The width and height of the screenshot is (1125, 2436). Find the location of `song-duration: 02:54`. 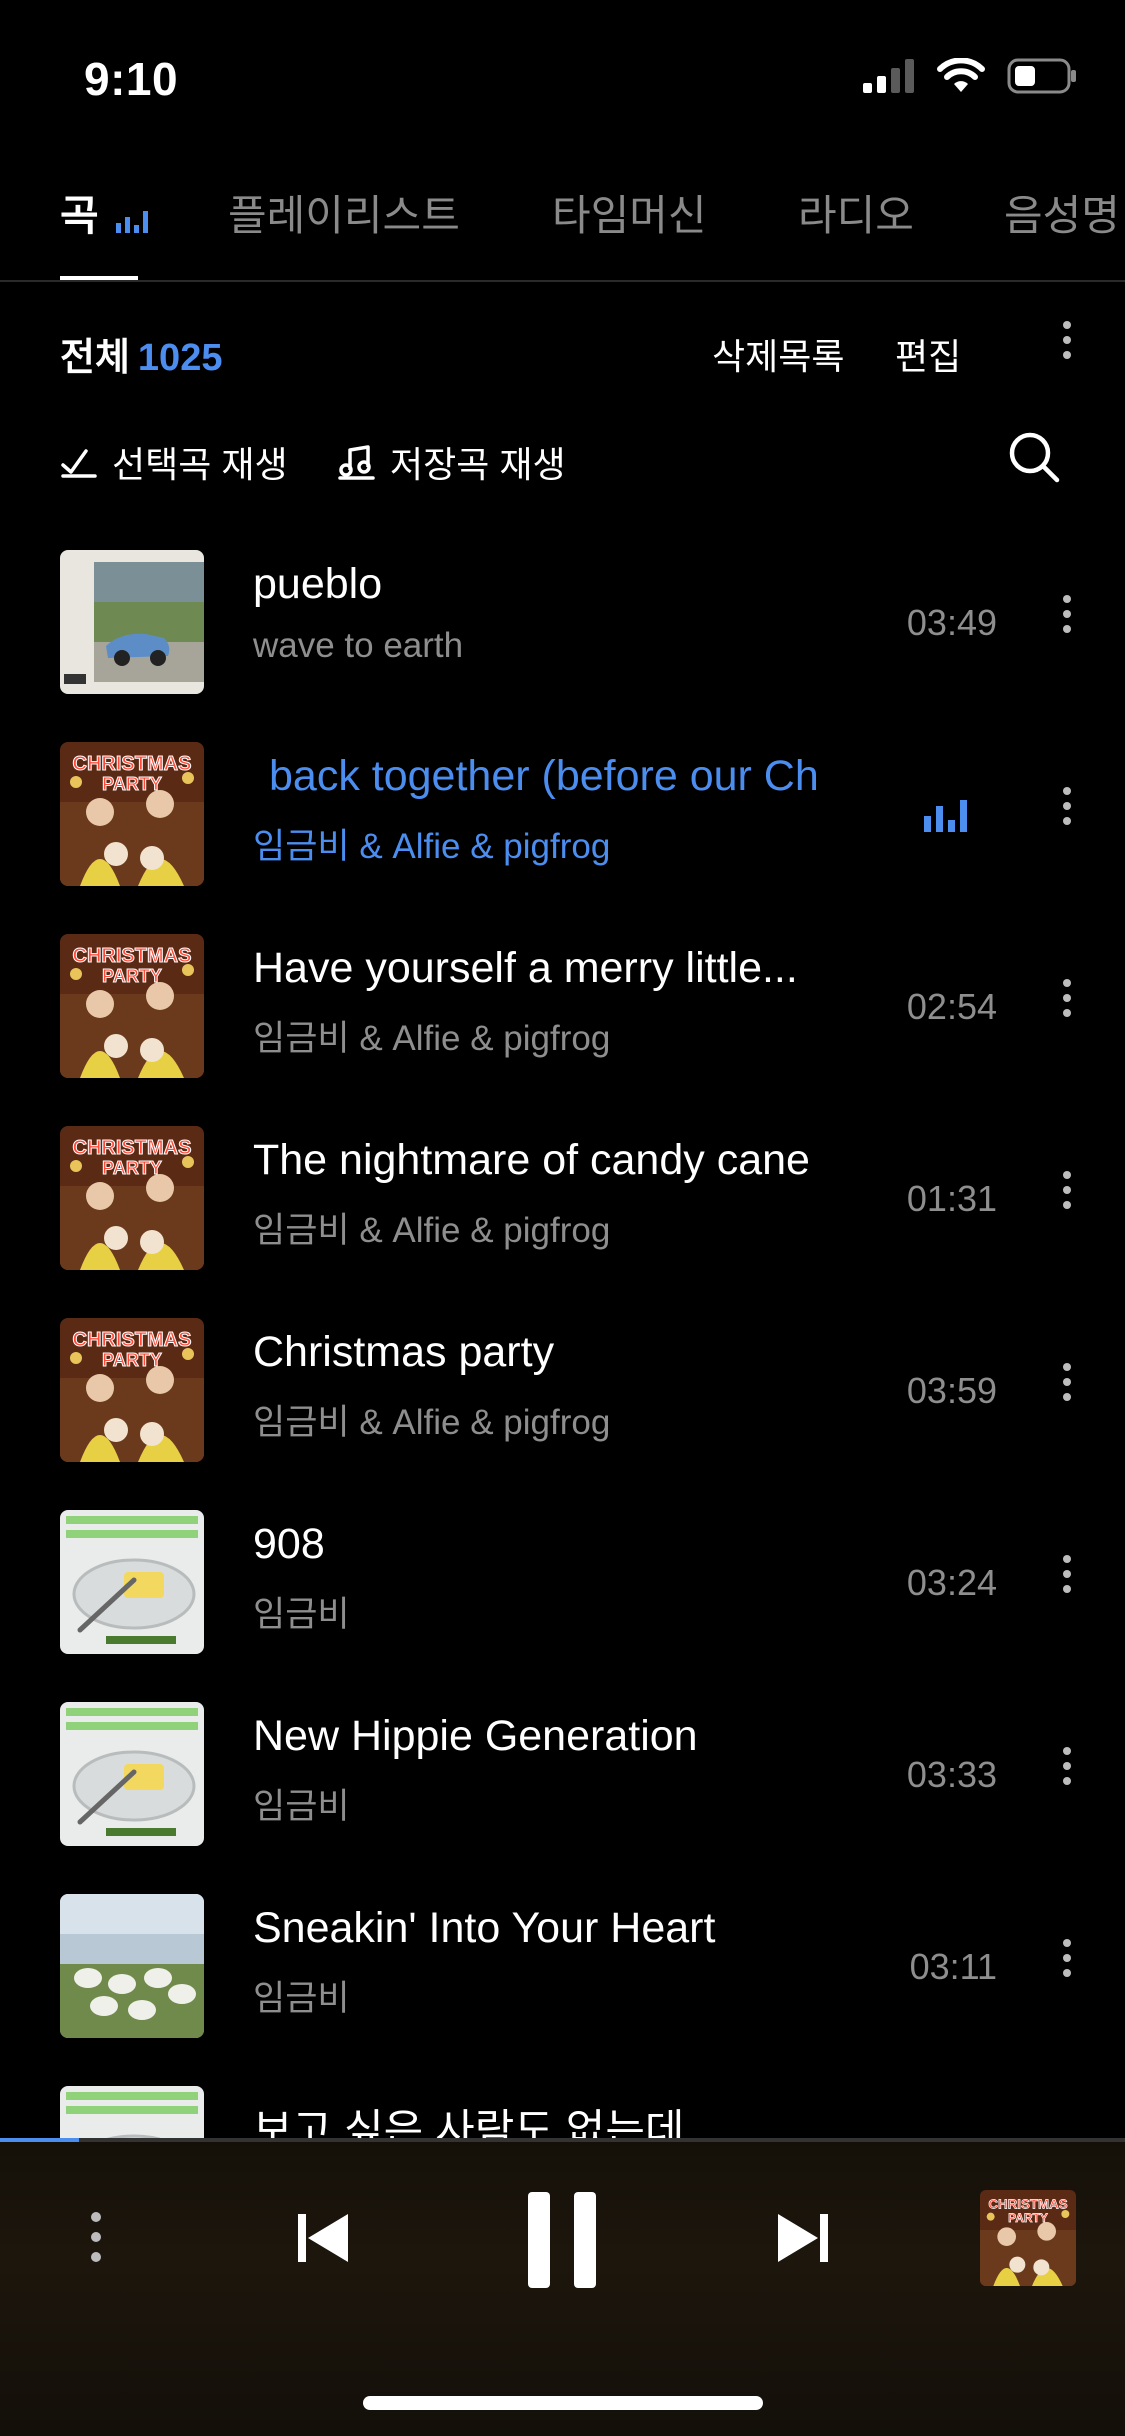

song-duration: 02:54 is located at coordinates (951, 1006).